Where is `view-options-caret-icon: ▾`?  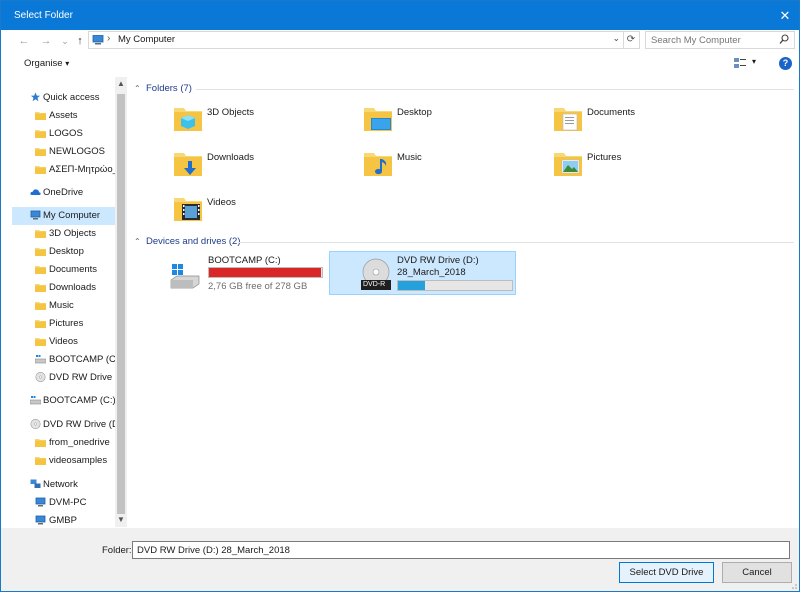 view-options-caret-icon: ▾ is located at coordinates (754, 61).